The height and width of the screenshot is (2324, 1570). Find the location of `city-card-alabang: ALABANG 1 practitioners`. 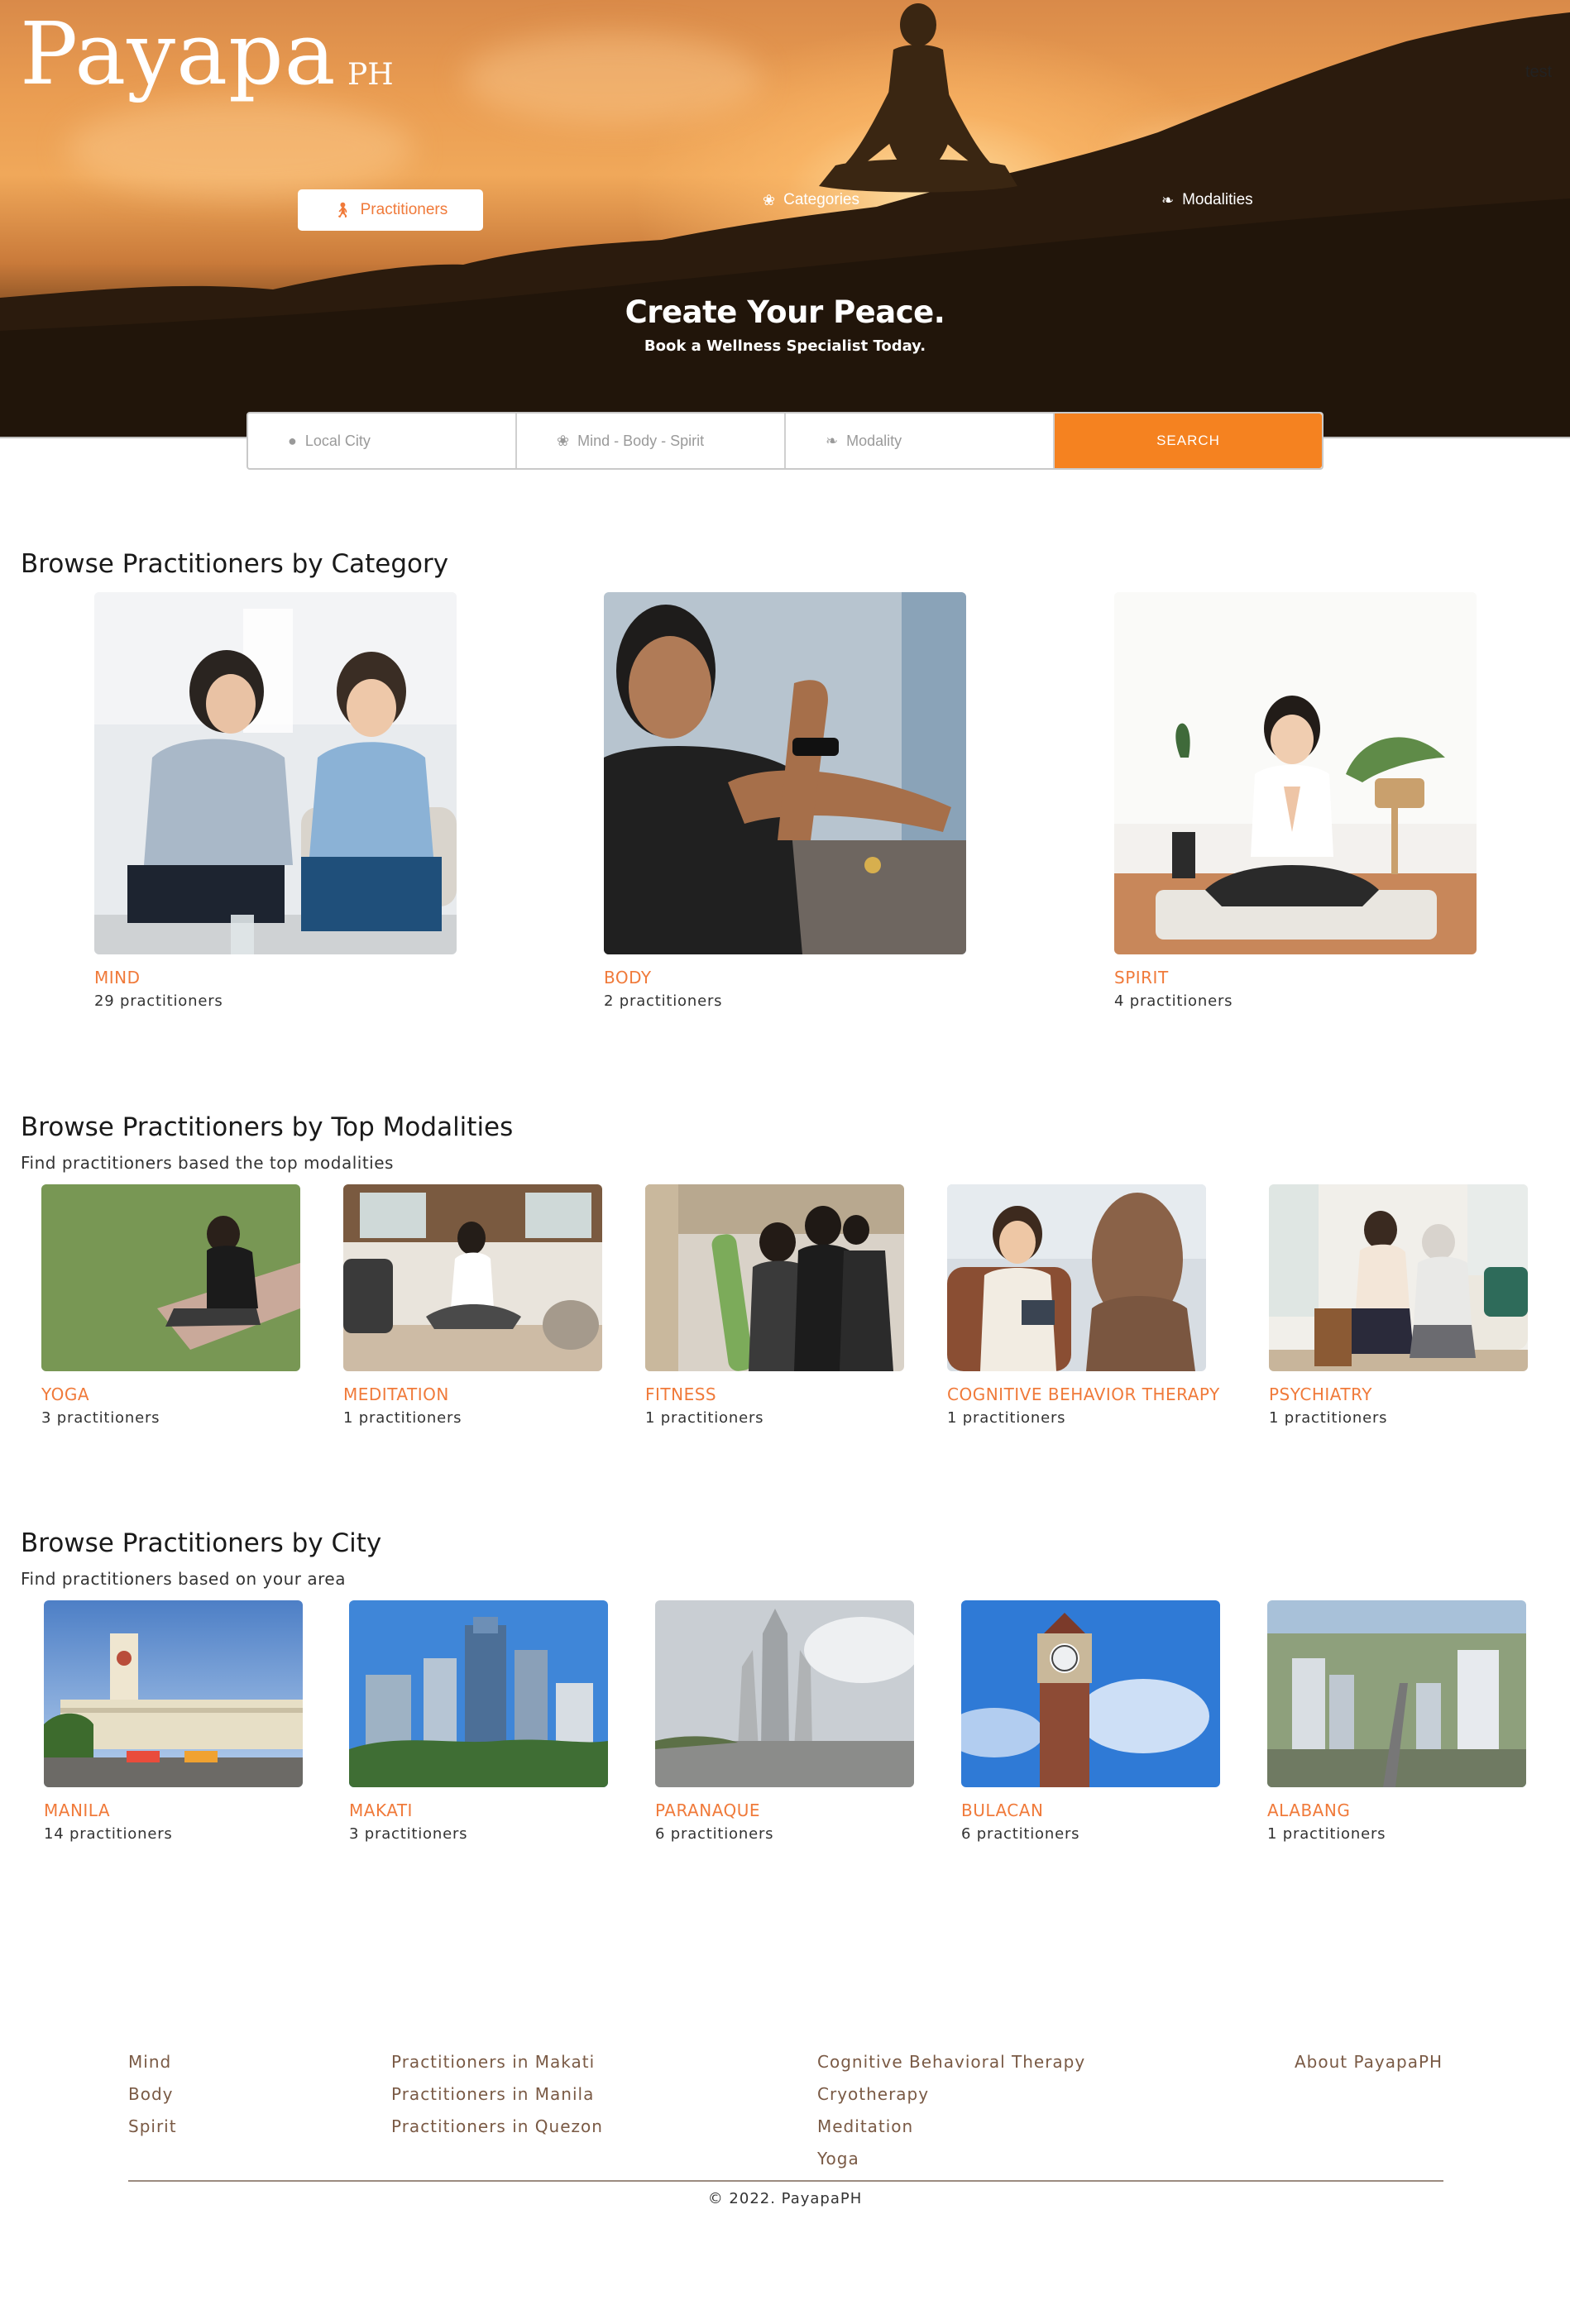

city-card-alabang: ALABANG 1 practitioners is located at coordinates (1396, 1722).